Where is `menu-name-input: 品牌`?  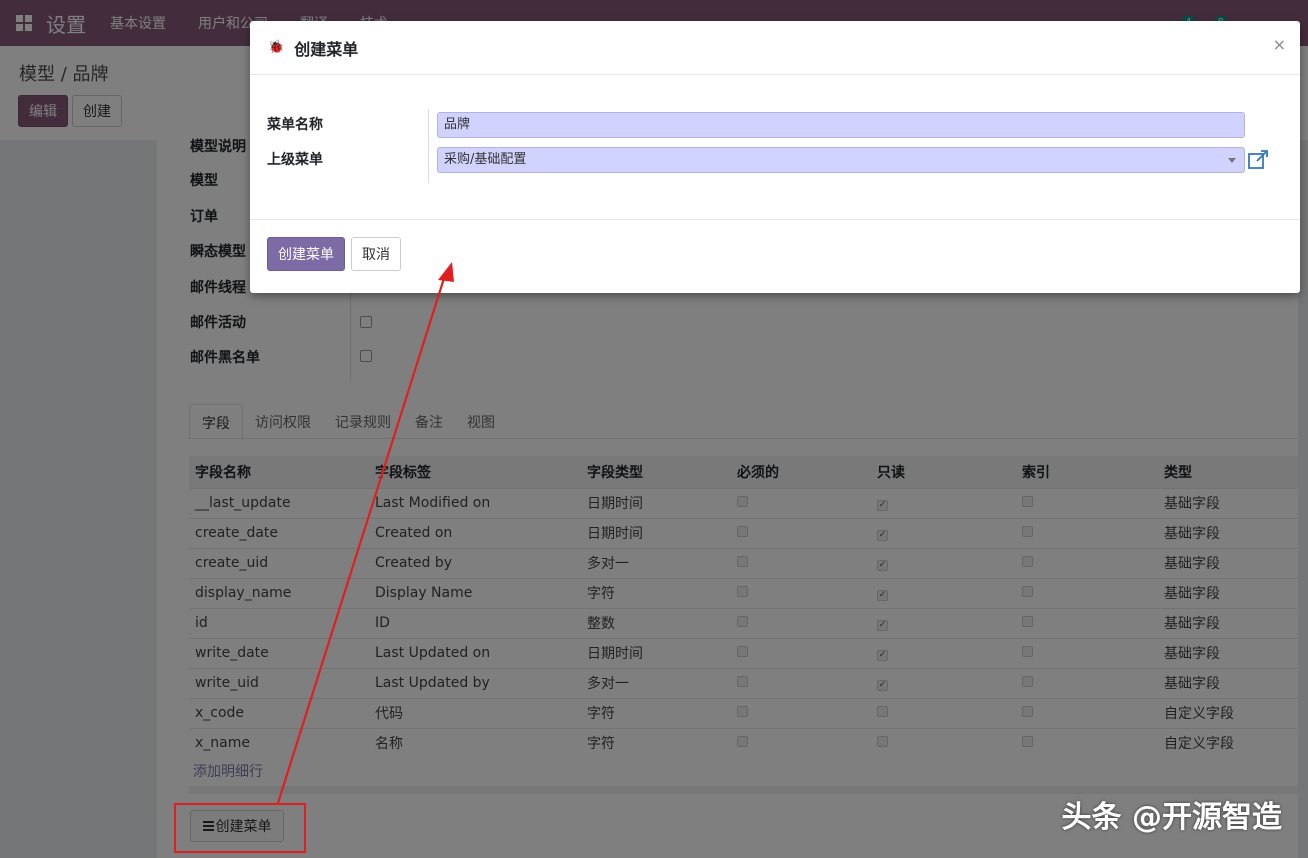 menu-name-input: 品牌 is located at coordinates (841, 125).